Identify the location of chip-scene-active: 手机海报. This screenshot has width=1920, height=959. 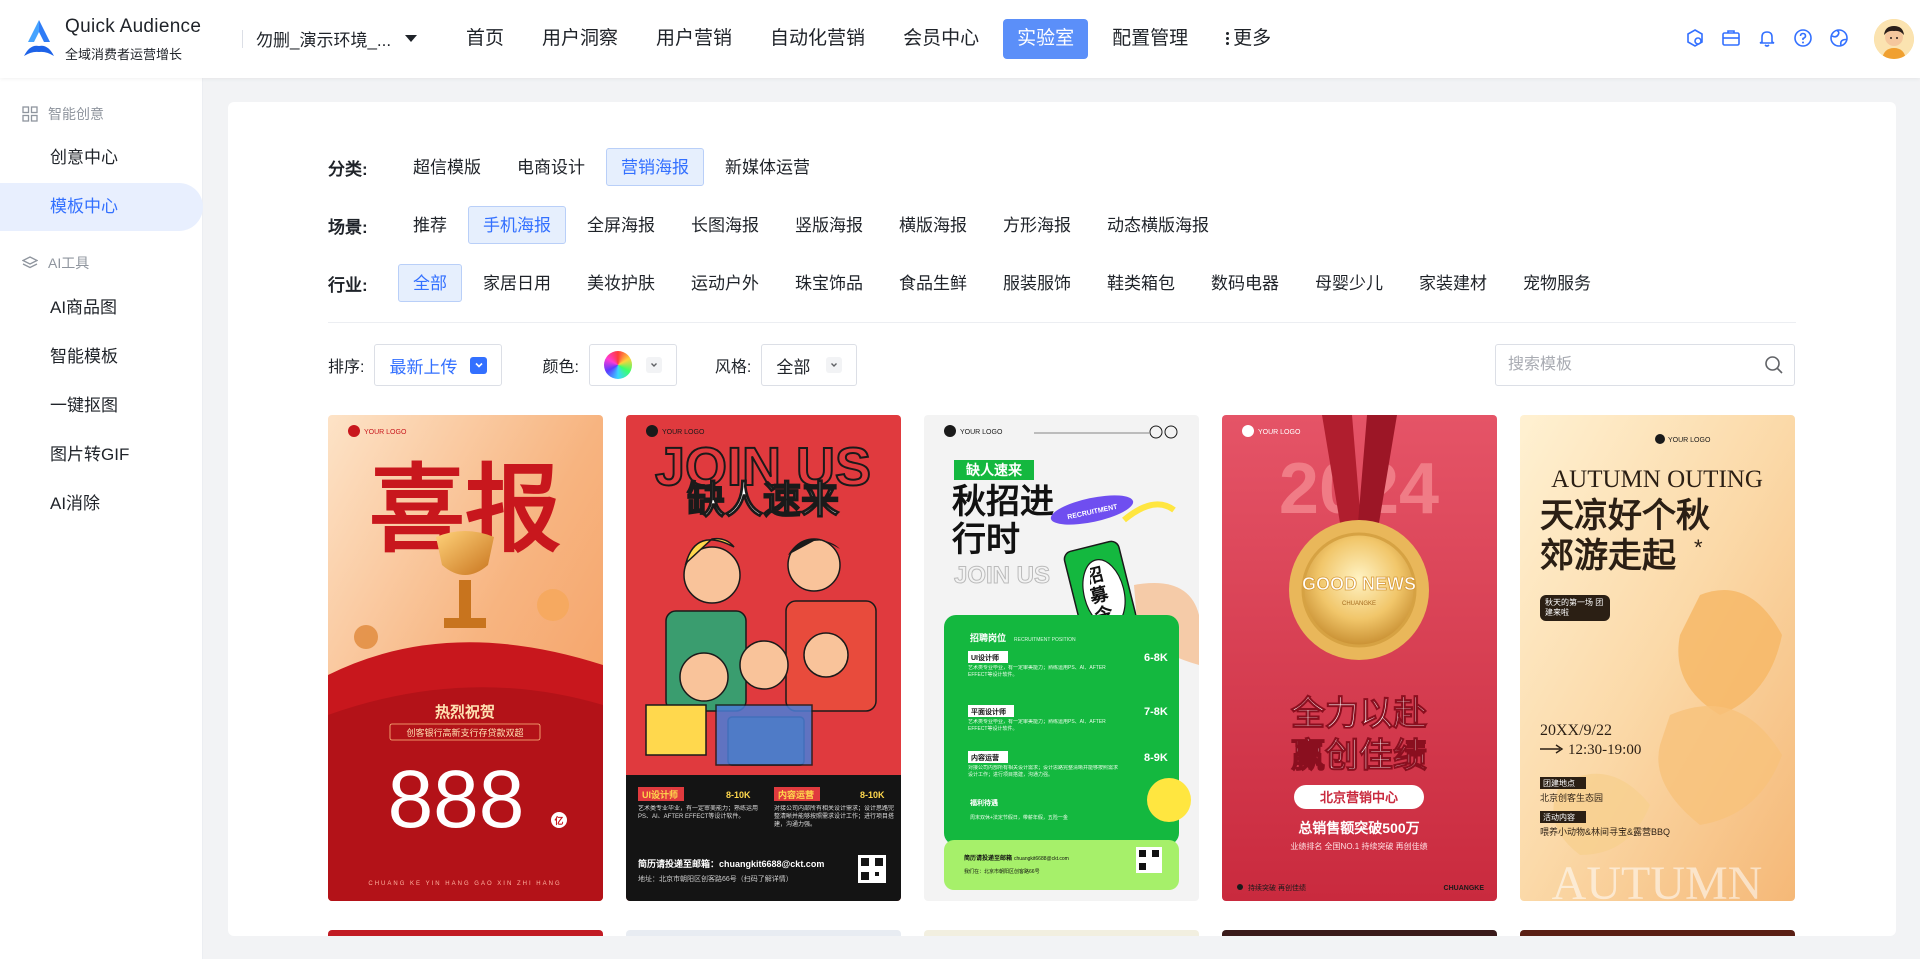
(517, 225).